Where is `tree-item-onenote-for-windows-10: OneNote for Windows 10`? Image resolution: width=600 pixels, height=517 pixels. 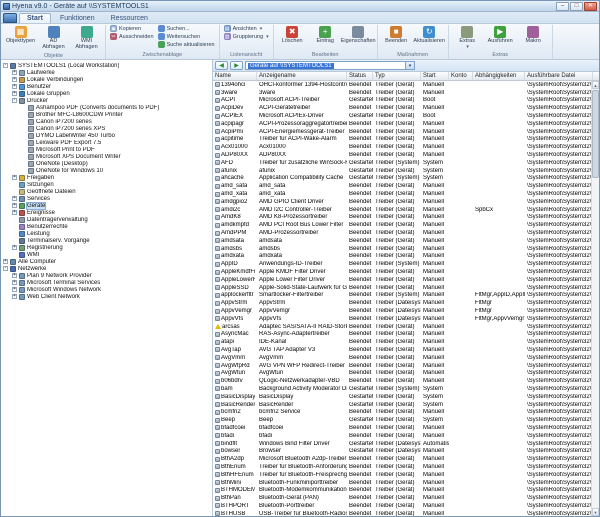 tree-item-onenote-for-windows-10: OneNote for Windows 10 is located at coordinates (106, 170).